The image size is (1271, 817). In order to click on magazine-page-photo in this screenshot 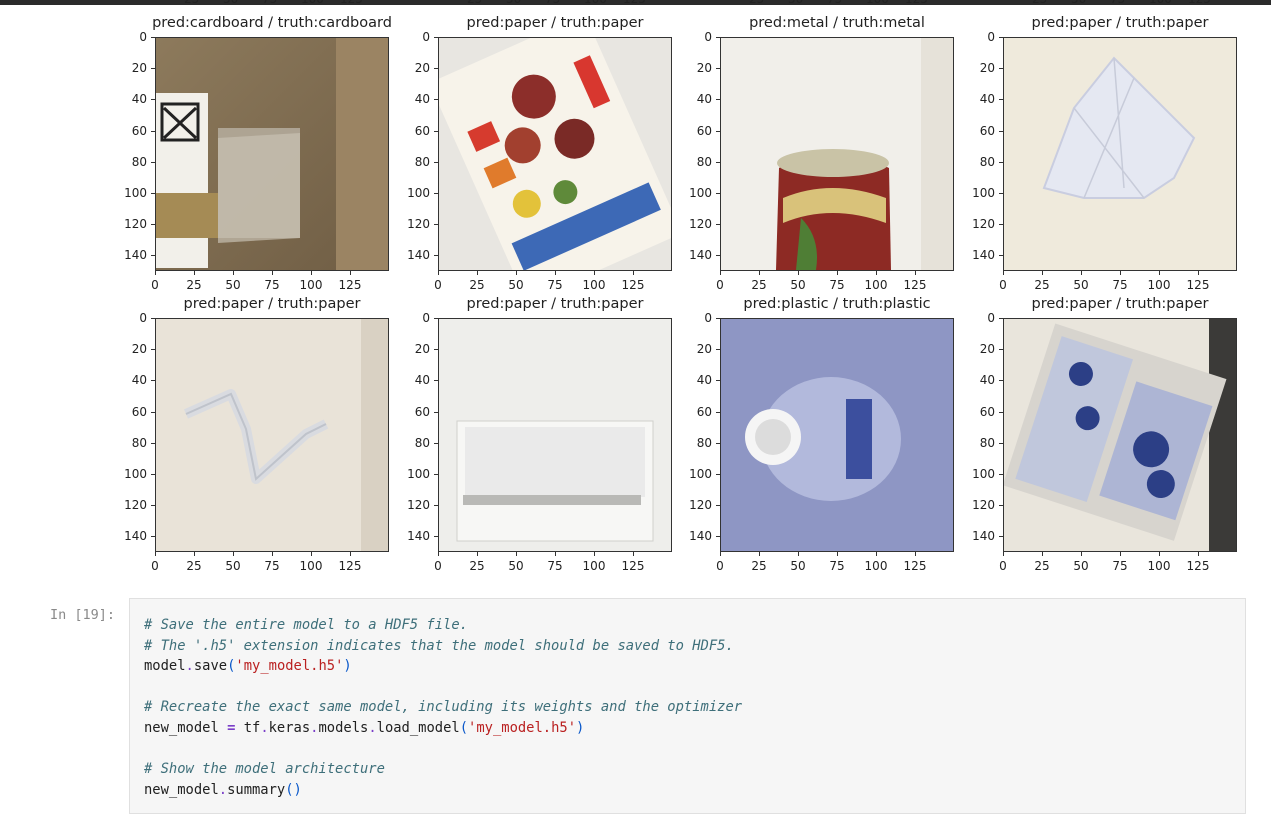, I will do `click(1120, 435)`.